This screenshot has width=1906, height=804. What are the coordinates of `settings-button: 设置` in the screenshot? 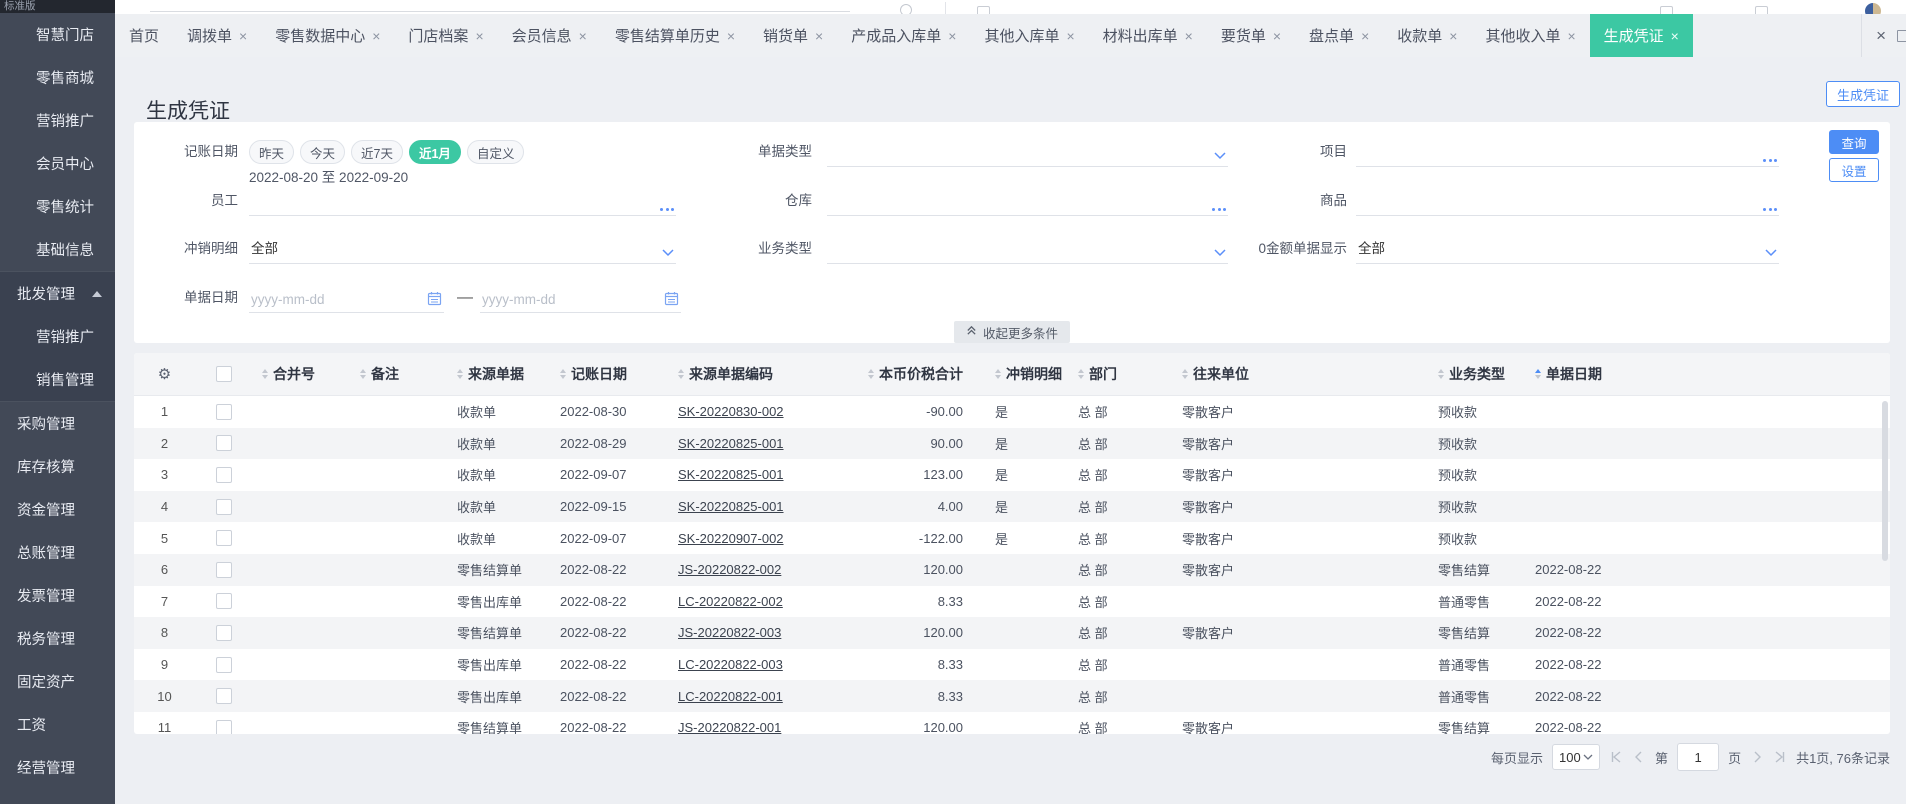 It's located at (1854, 170).